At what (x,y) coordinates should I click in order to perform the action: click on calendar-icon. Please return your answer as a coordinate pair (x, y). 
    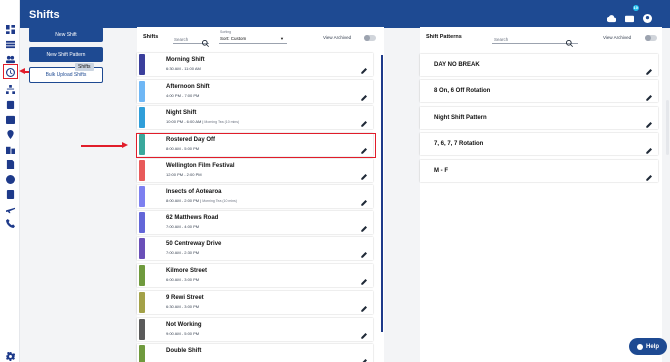
    Looking at the image, I should click on (10, 119).